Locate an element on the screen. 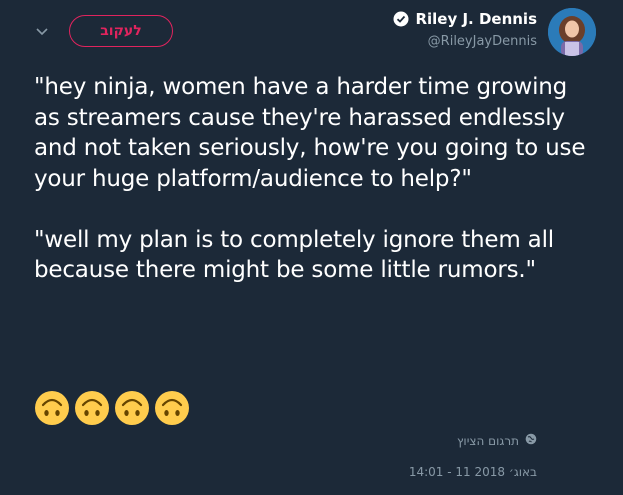 The width and height of the screenshot is (623, 495). author-info: Riley J. Dennis @RileyJayDennis is located at coordinates (465, 29).